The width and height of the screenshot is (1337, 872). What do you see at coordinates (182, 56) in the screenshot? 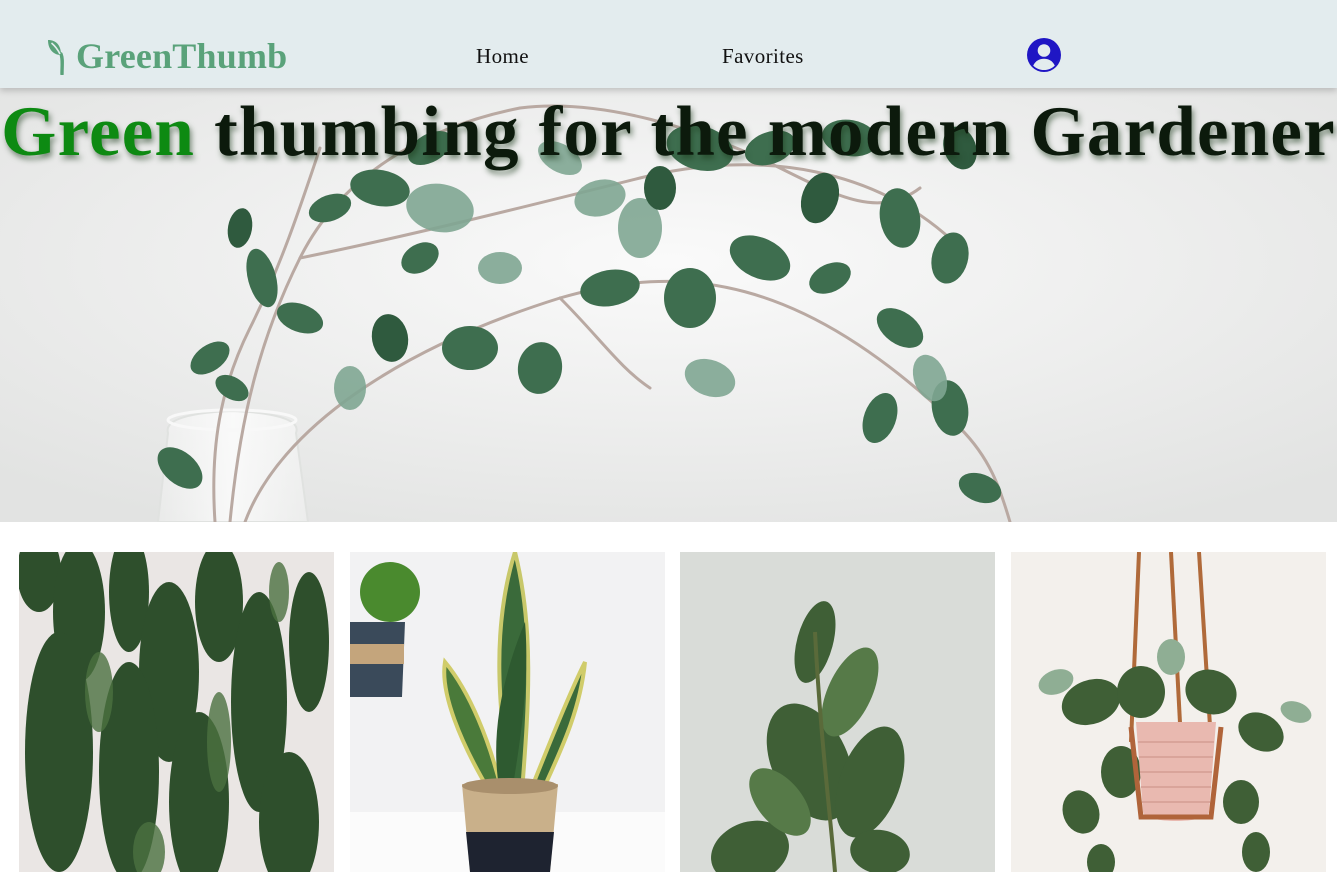
I see `brand-name: GreenThumb` at bounding box center [182, 56].